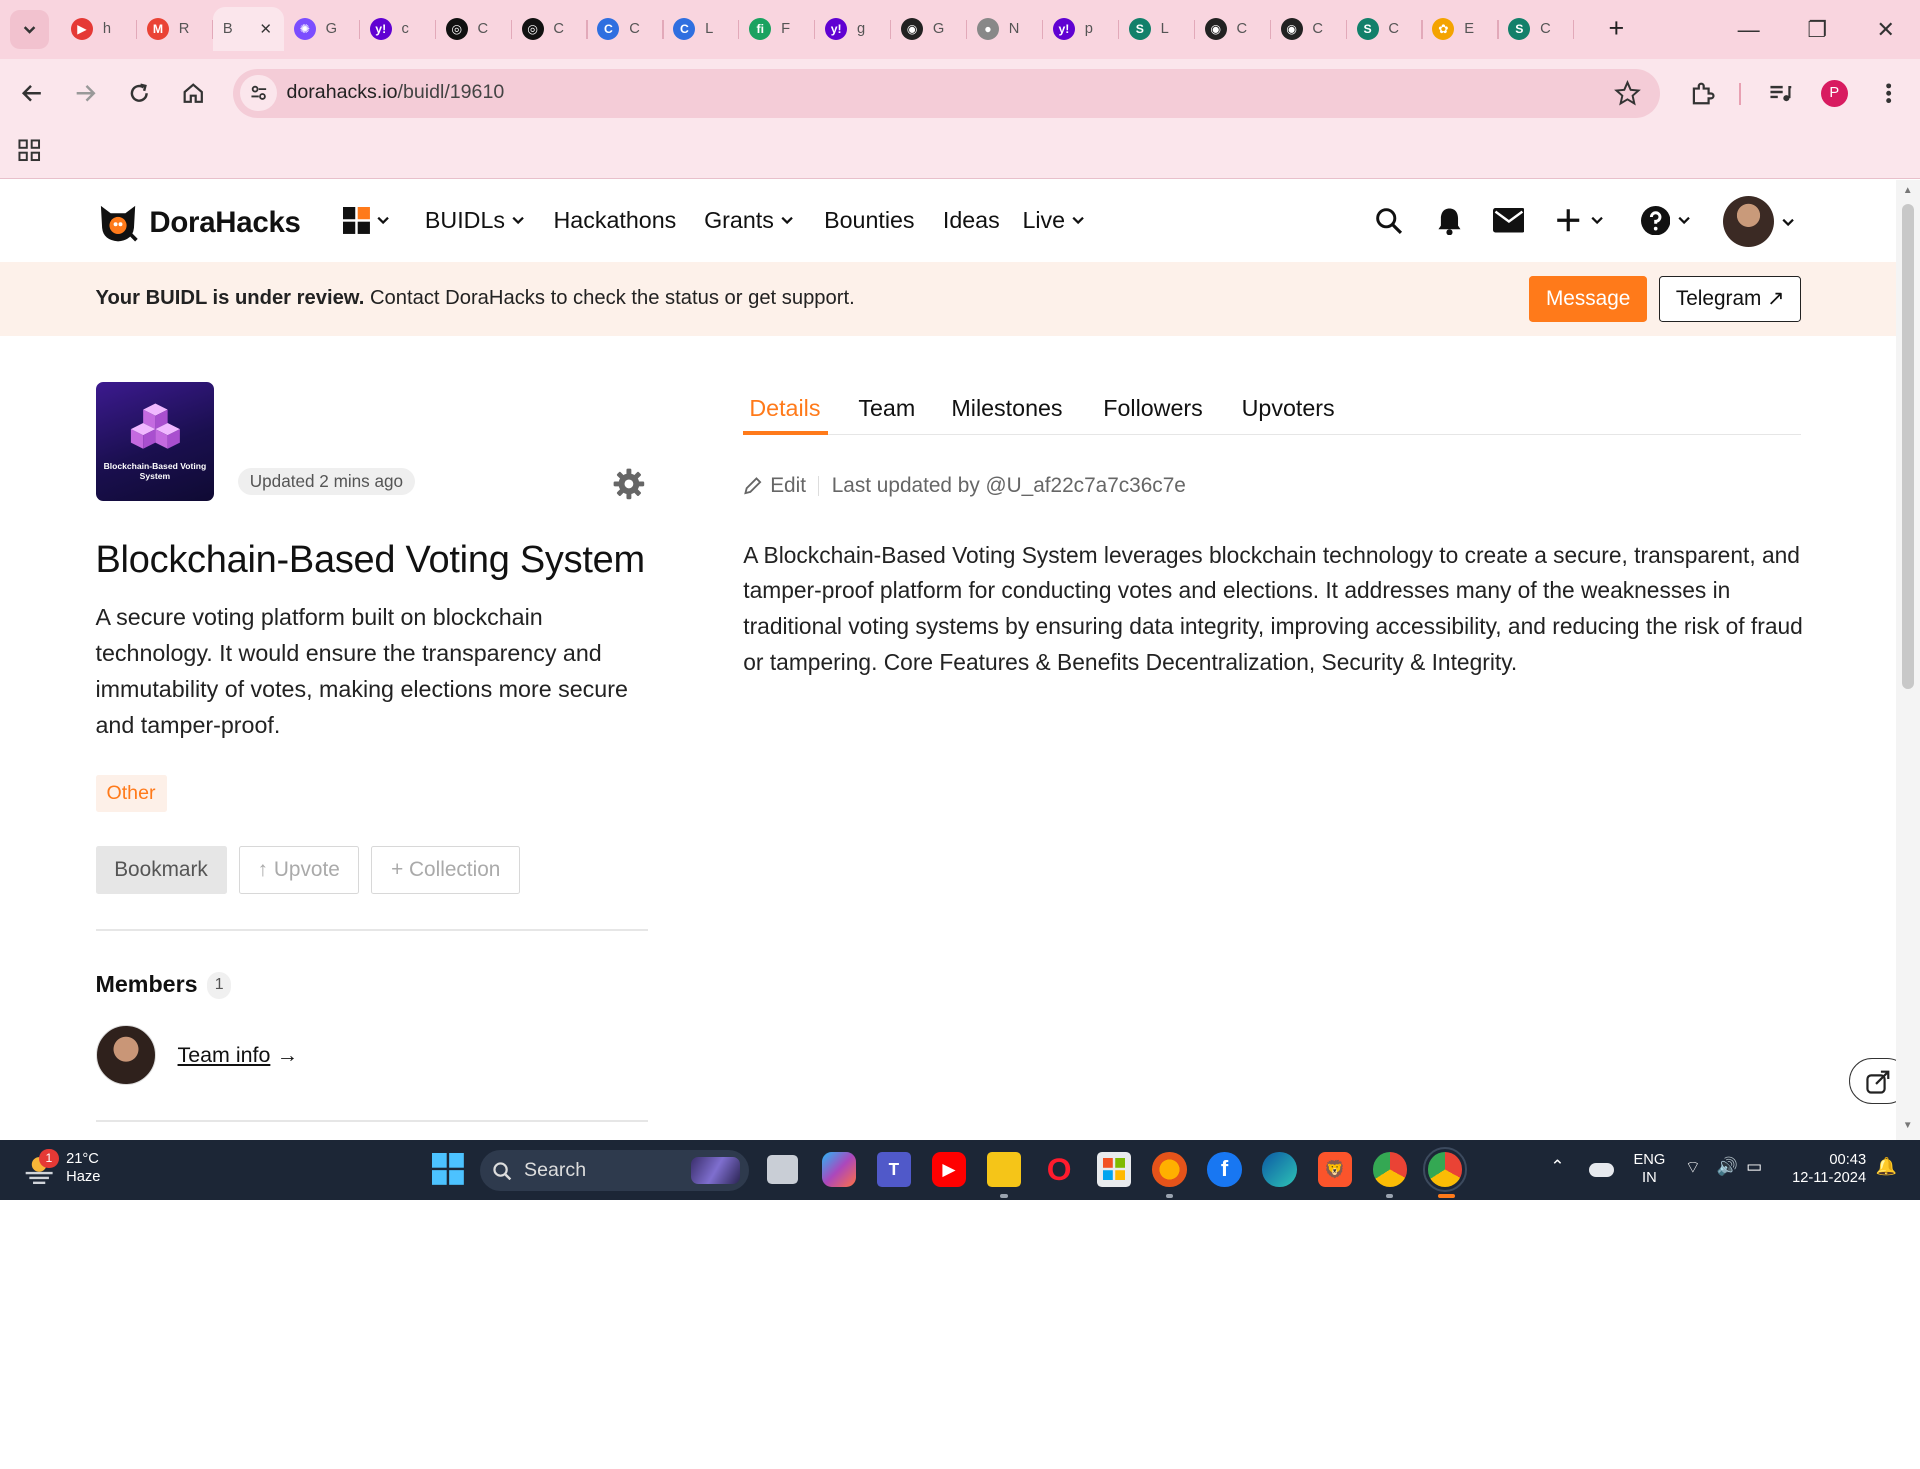 This screenshot has width=1920, height=1469. Describe the element at coordinates (1601, 1170) in the screenshot. I see `onedrive-icon` at that location.